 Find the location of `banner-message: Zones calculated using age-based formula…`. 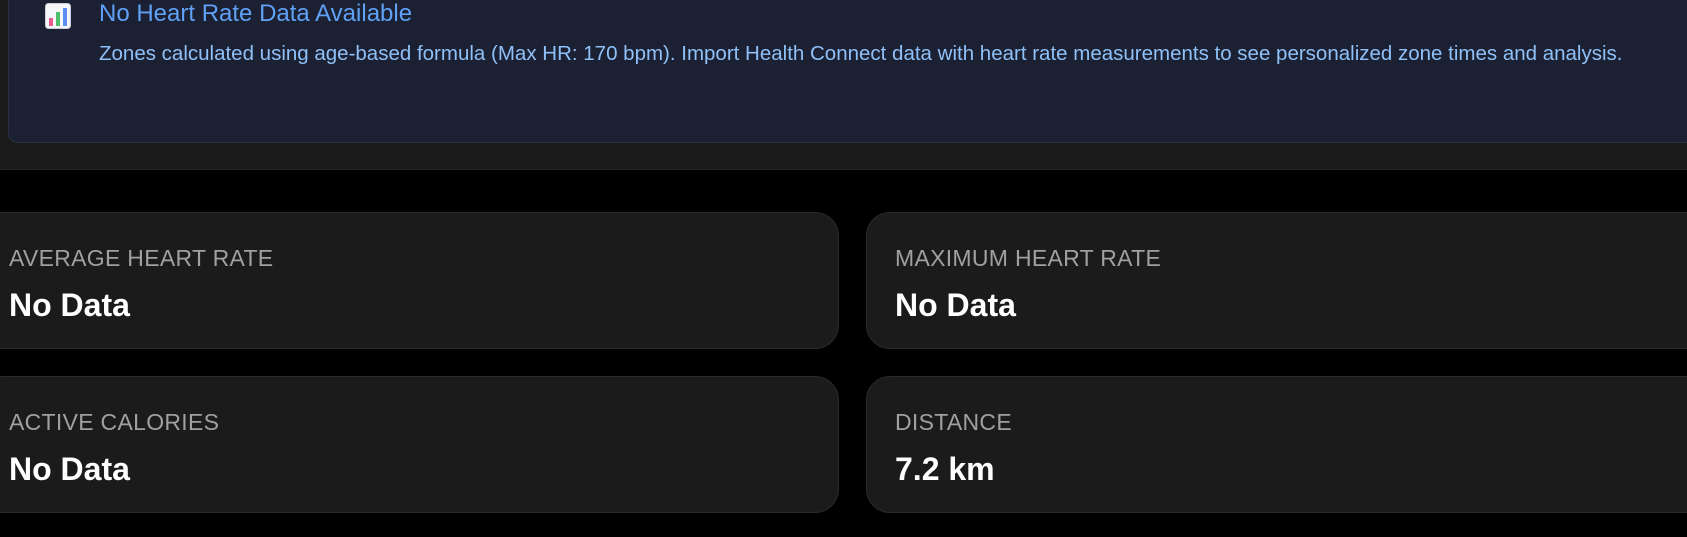

banner-message: Zones calculated using age-based formula… is located at coordinates (861, 53).